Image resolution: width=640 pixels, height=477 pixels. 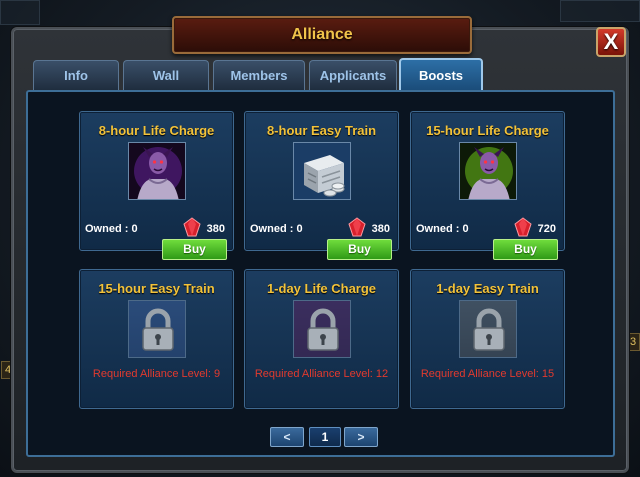 I want to click on tab-members: Members, so click(x=259, y=75).